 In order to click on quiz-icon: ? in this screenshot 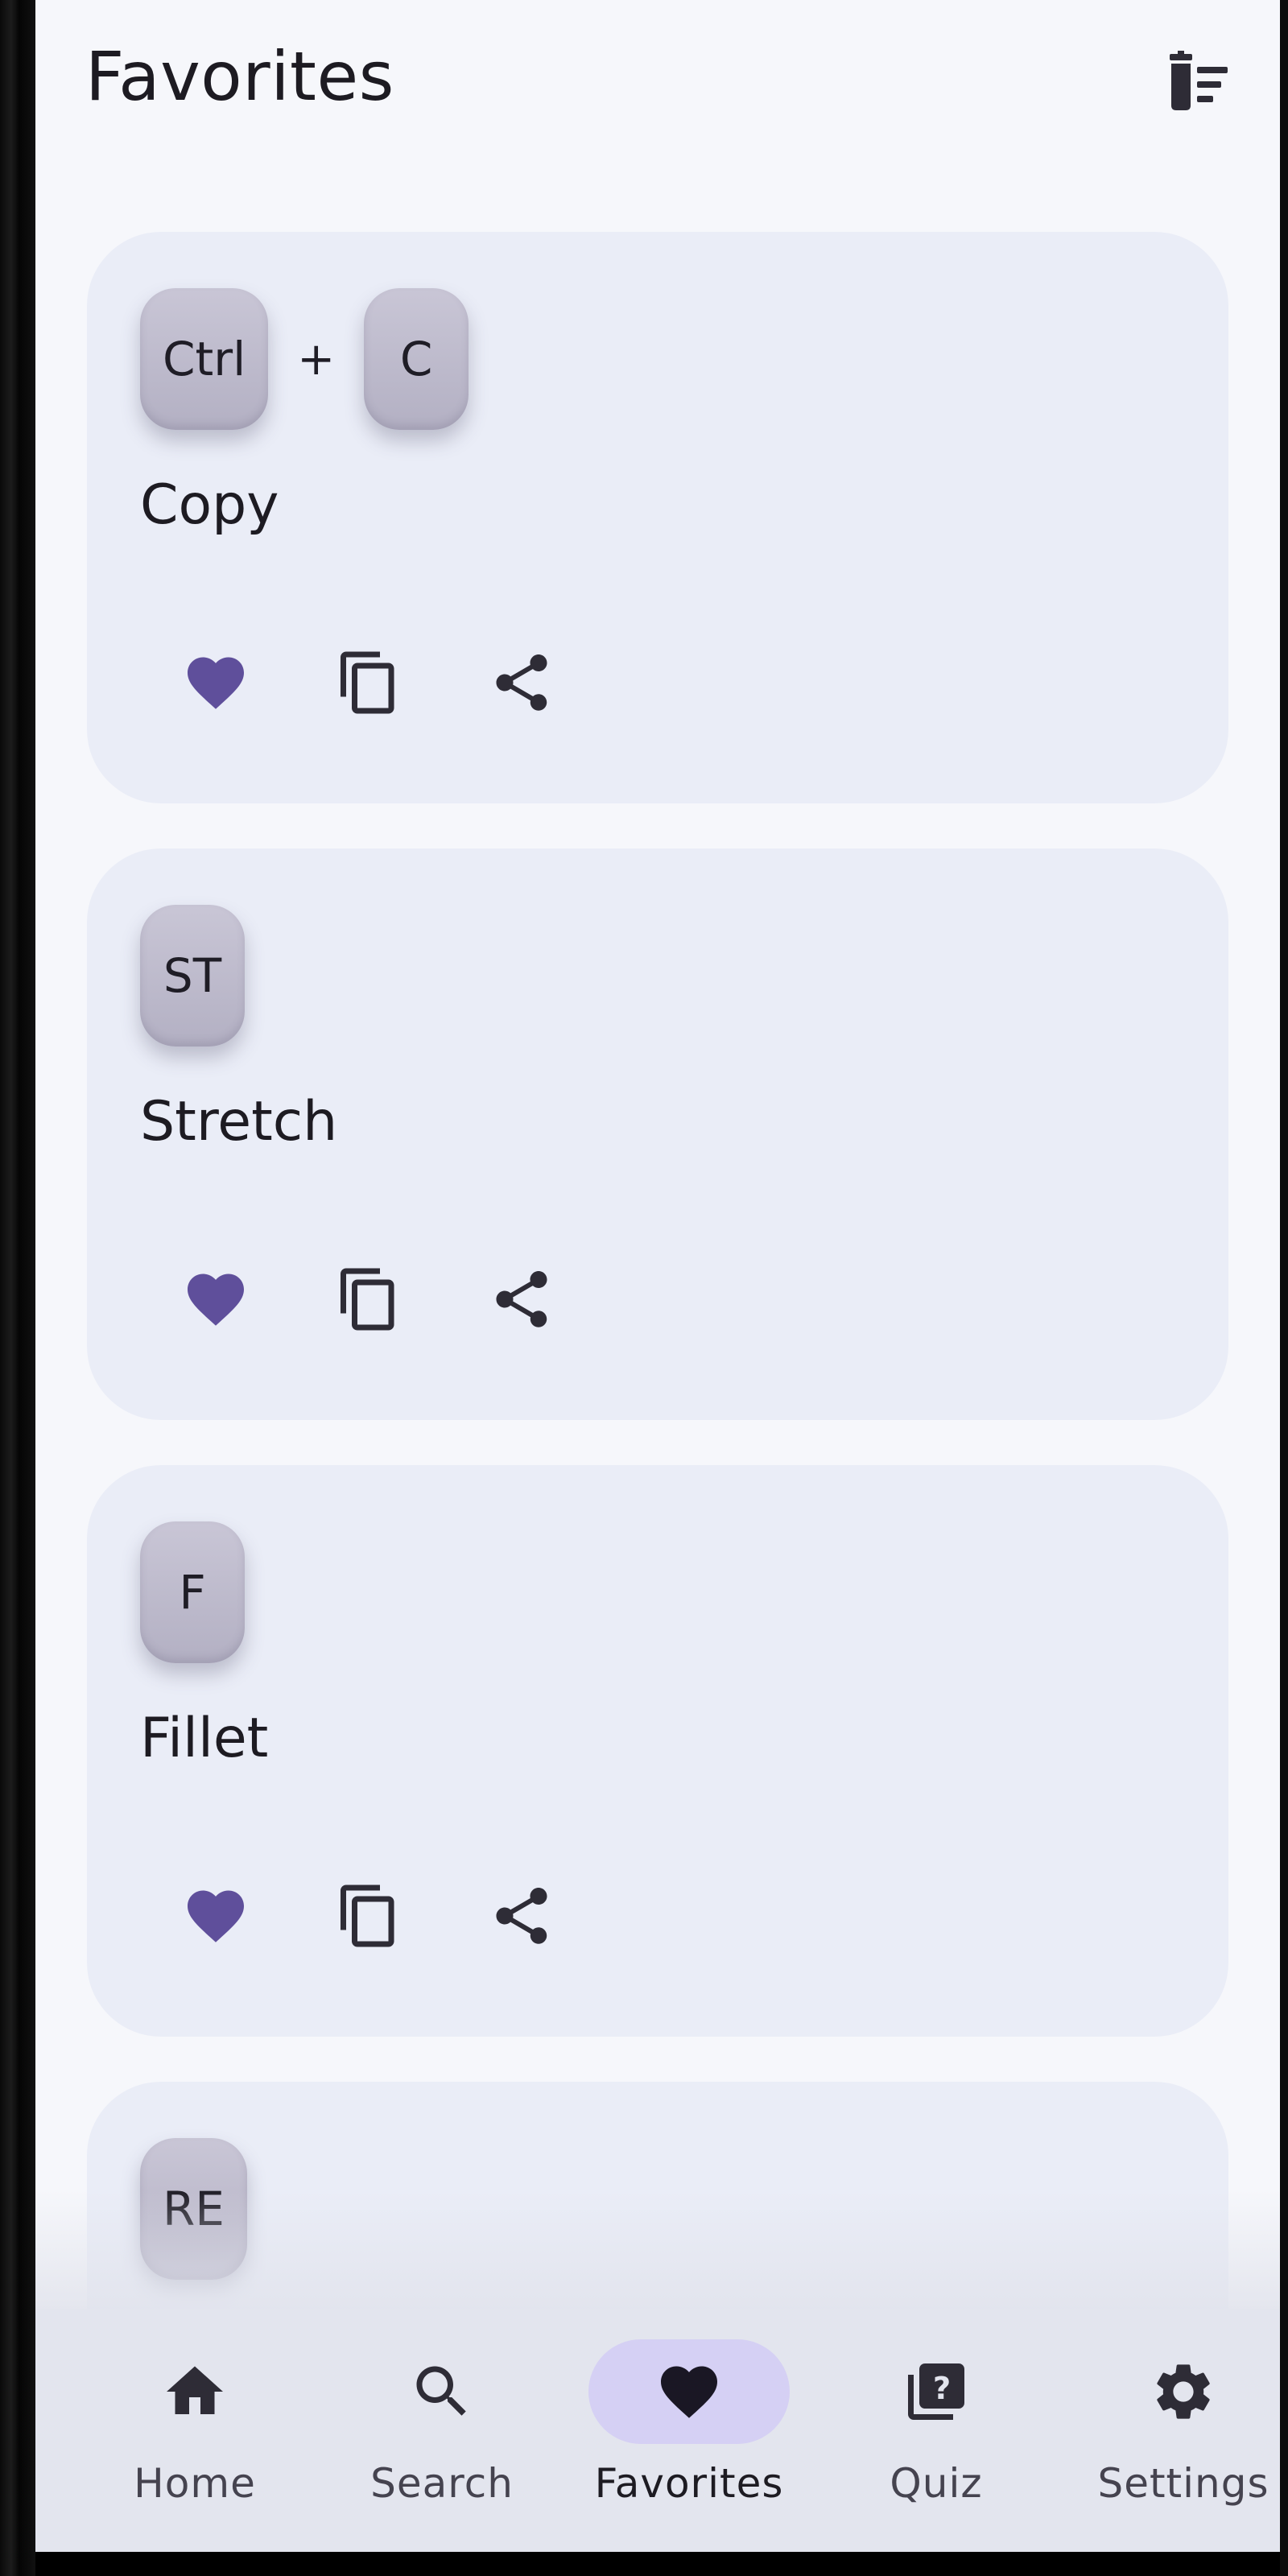, I will do `click(936, 2391)`.